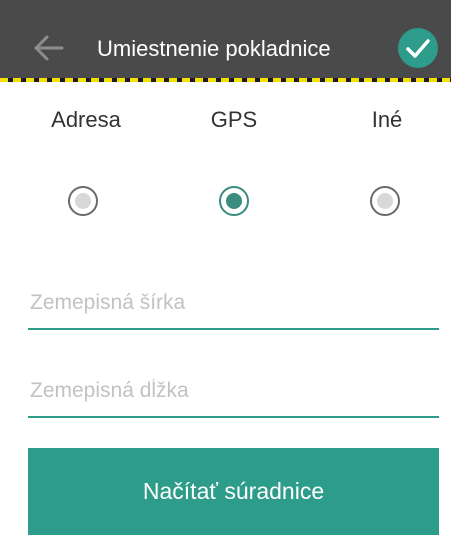 The width and height of the screenshot is (451, 535). I want to click on top-bar: Umiestnenie pokladnice, so click(225, 40).